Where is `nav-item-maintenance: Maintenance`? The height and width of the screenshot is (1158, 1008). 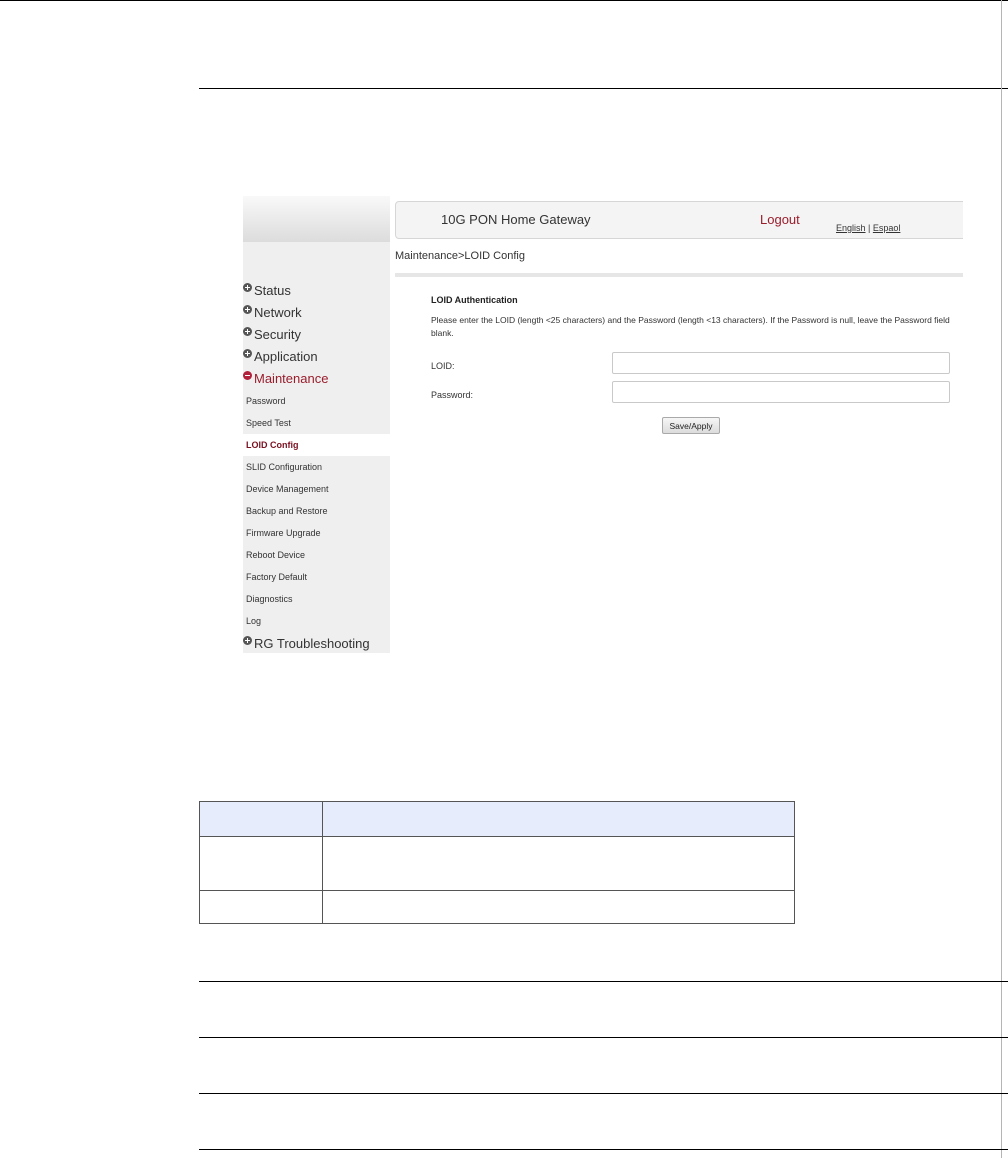
nav-item-maintenance: Maintenance is located at coordinates (285, 378).